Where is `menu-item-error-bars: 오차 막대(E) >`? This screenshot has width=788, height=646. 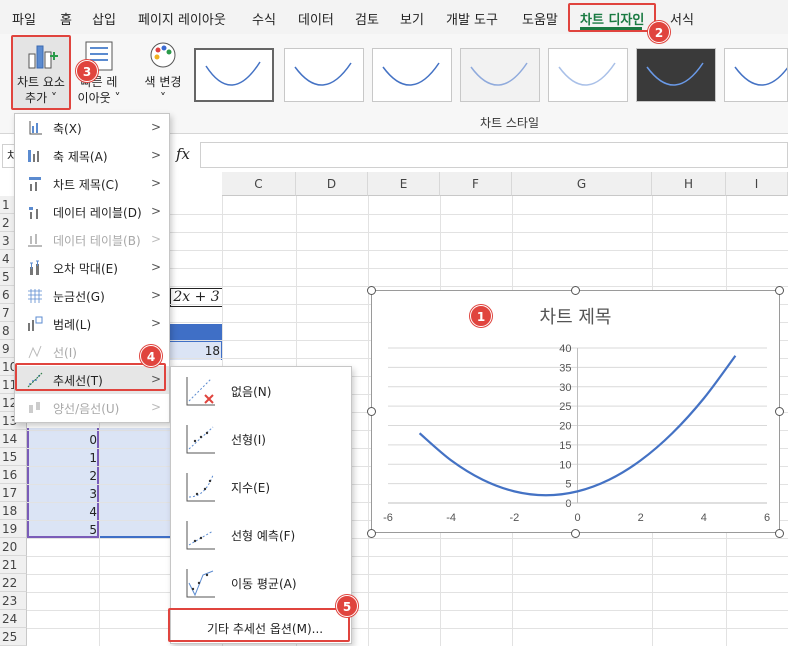
menu-item-error-bars: 오차 막대(E) > is located at coordinates (92, 268).